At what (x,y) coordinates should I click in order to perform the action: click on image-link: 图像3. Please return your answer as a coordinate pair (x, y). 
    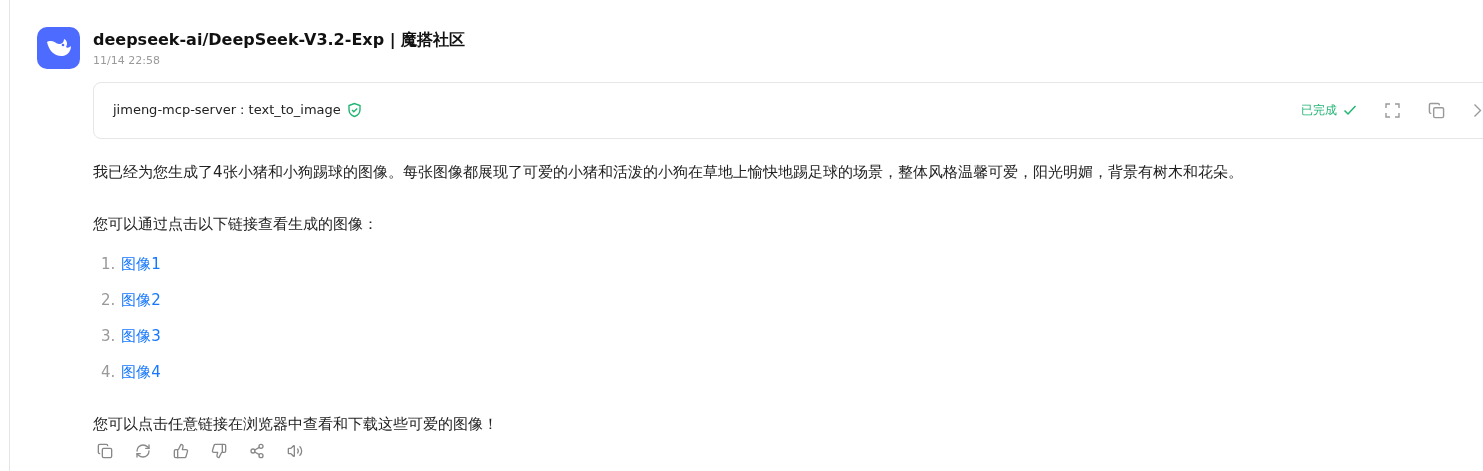
    Looking at the image, I should click on (141, 335).